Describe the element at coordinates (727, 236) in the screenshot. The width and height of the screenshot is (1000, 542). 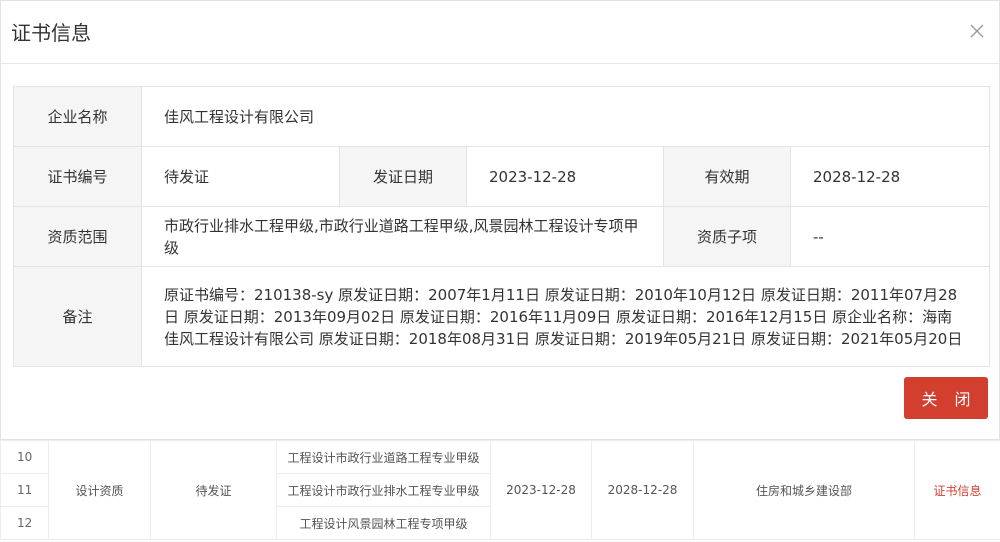
I see `sub-label: 资质子项` at that location.